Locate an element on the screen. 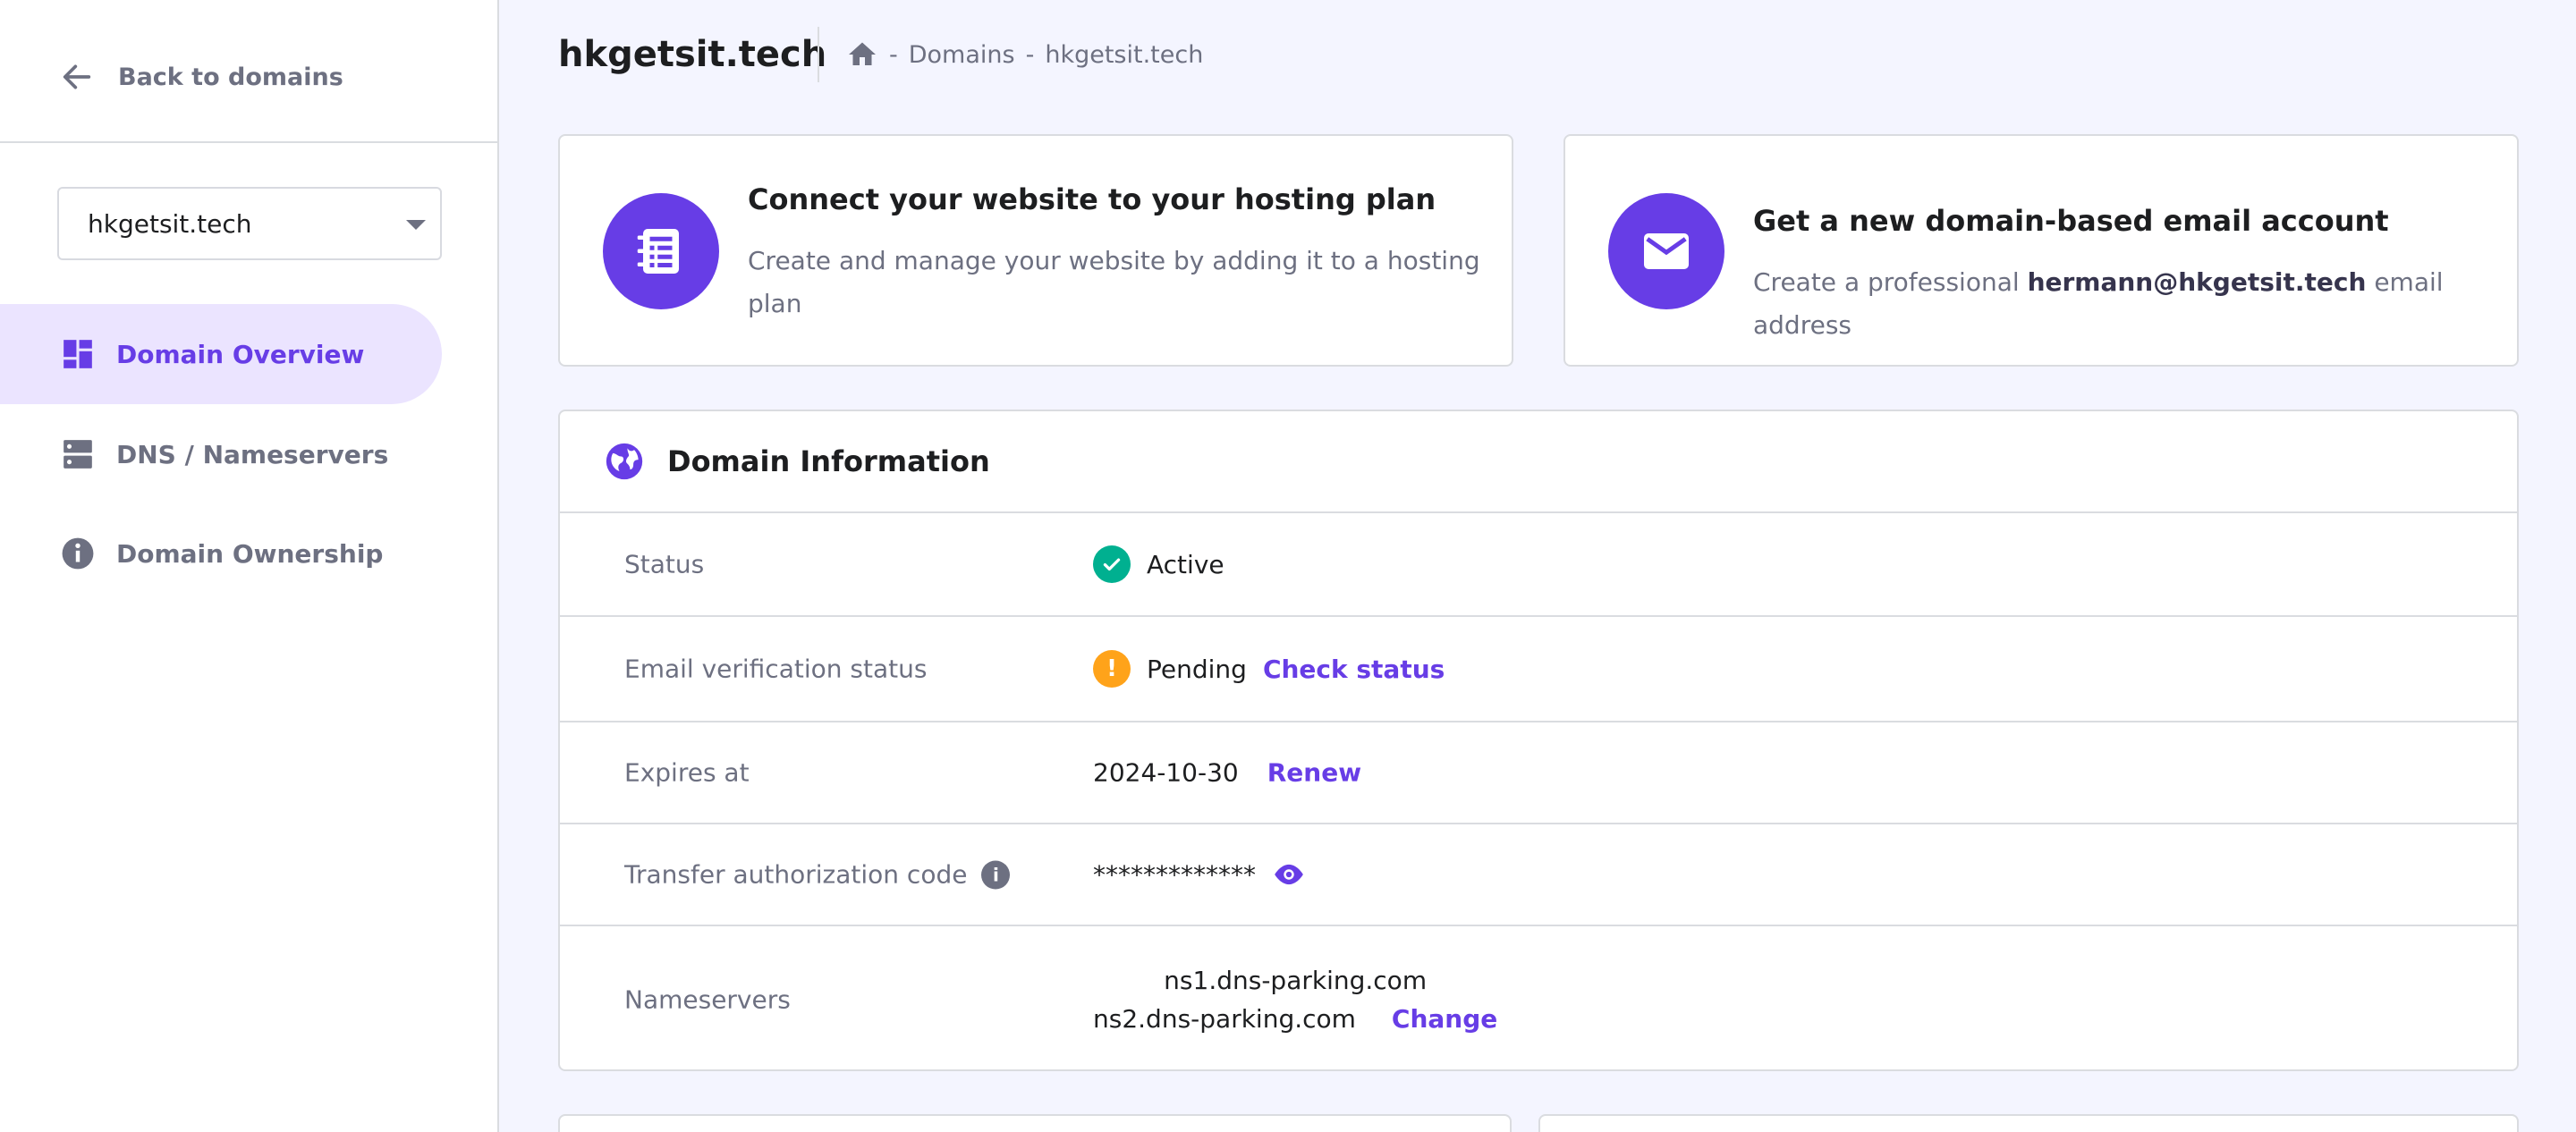 The width and height of the screenshot is (2576, 1132). breadcrumb-current-domain: hkgetsit.tech is located at coordinates (1124, 54).